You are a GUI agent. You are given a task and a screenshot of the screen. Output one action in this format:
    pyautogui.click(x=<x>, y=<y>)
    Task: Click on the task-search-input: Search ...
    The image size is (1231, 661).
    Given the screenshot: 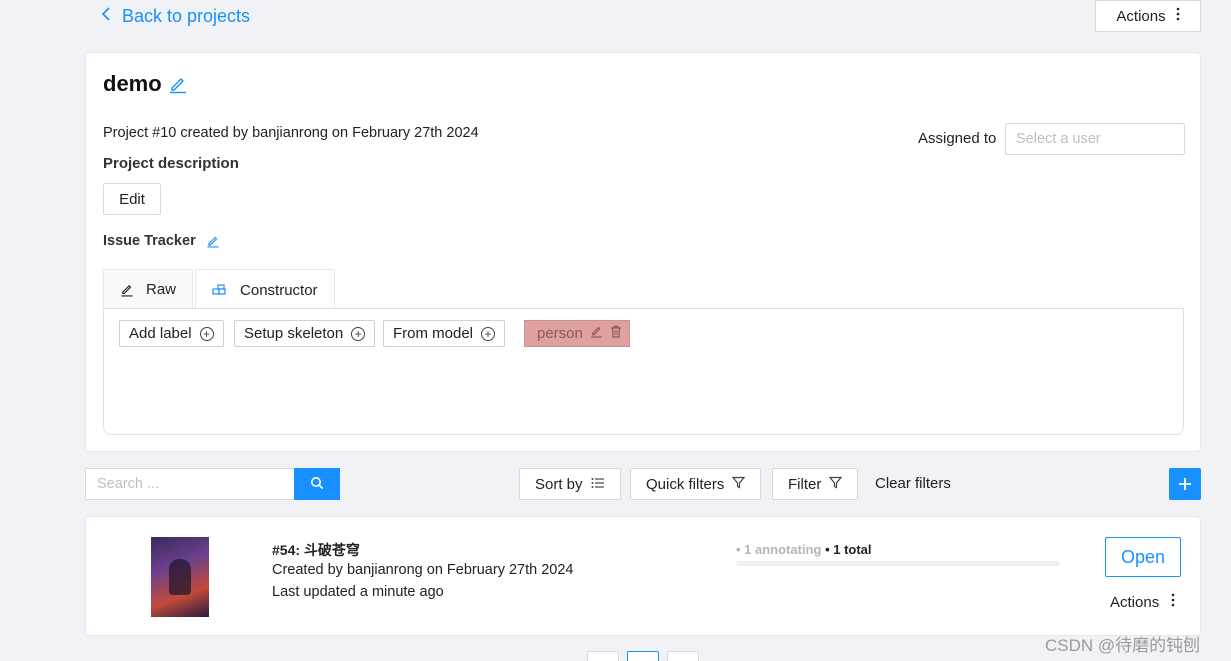 What is the action you would take?
    pyautogui.click(x=190, y=484)
    